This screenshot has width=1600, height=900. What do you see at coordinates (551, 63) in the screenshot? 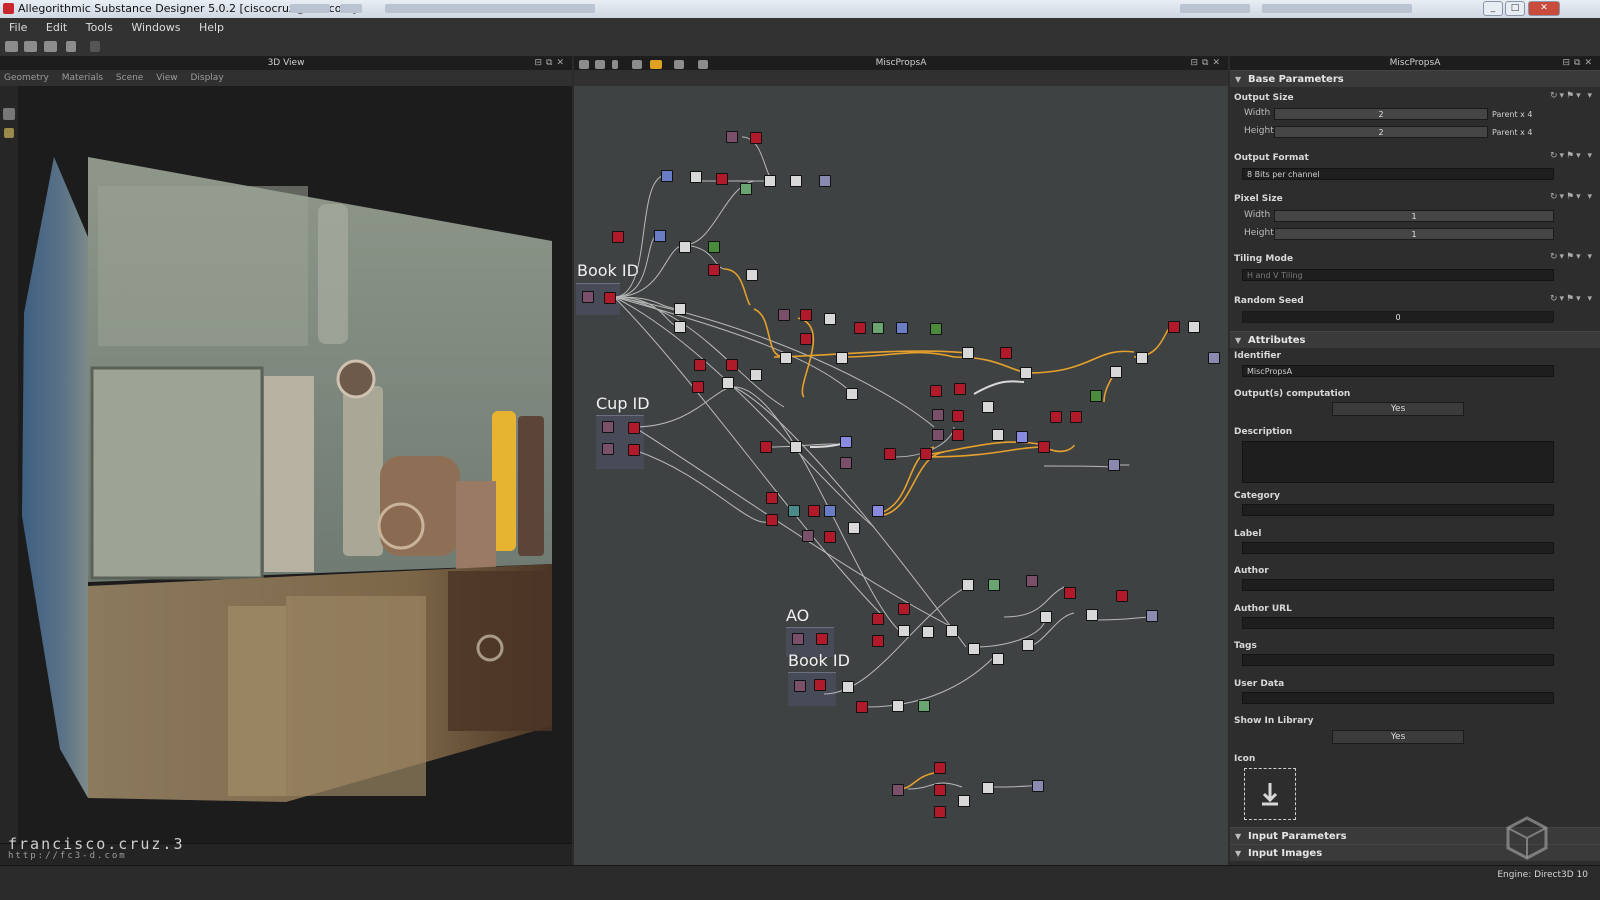
I see `panel-controls-icon: ⊟⧉✕` at bounding box center [551, 63].